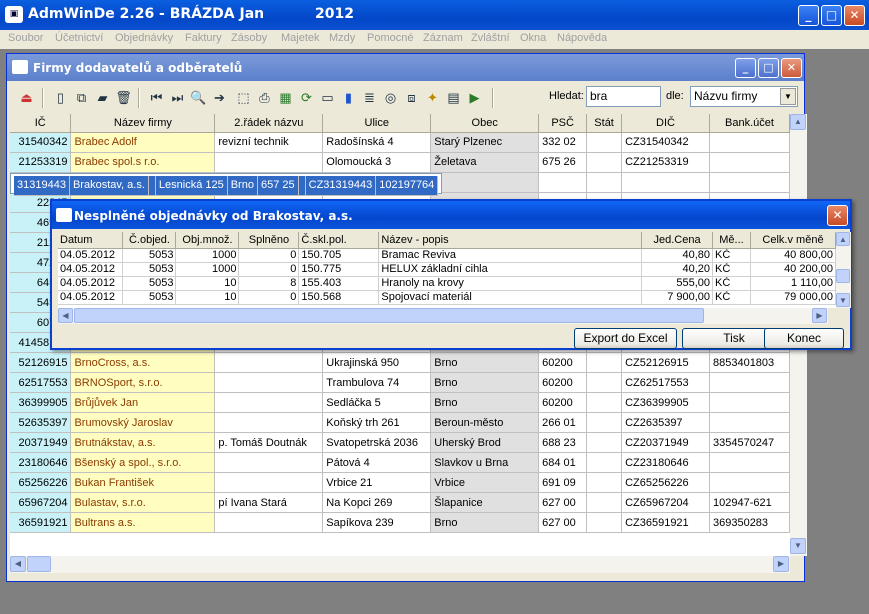 This screenshot has width=869, height=614. What do you see at coordinates (285, 97) in the screenshot?
I see `excel-icon: ▦` at bounding box center [285, 97].